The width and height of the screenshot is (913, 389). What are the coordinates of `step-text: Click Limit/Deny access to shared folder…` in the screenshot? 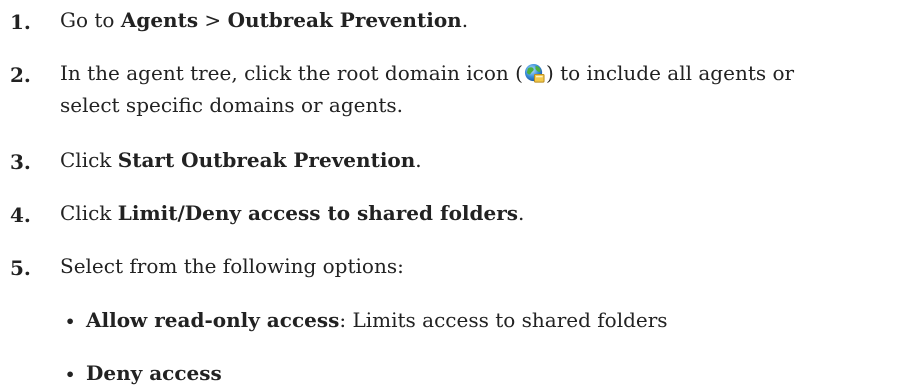 It's located at (292, 213).